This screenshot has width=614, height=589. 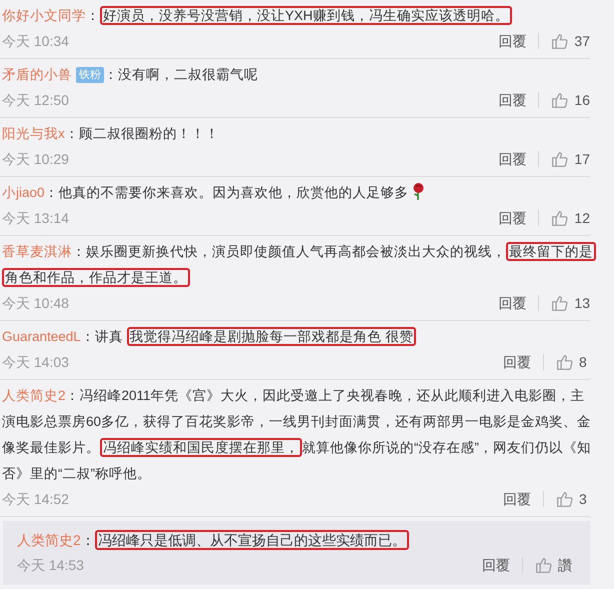 What do you see at coordinates (35, 303) in the screenshot?
I see `comment-time: 今天 10:48` at bounding box center [35, 303].